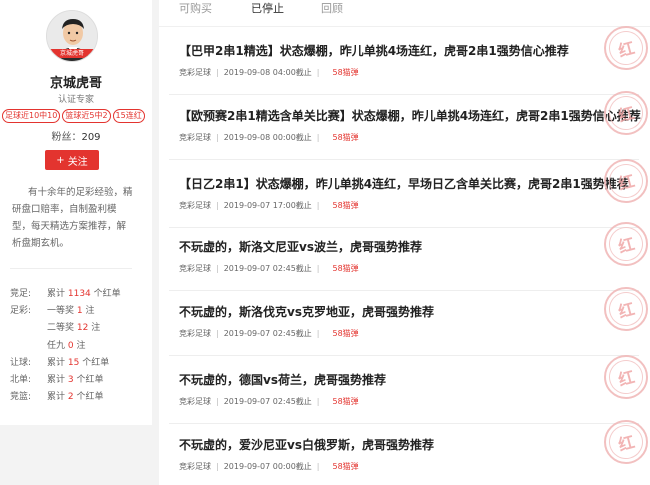 Image resolution: width=650 pixels, height=485 pixels. What do you see at coordinates (75, 83) in the screenshot?
I see `expert-name: 京城虎哥` at bounding box center [75, 83].